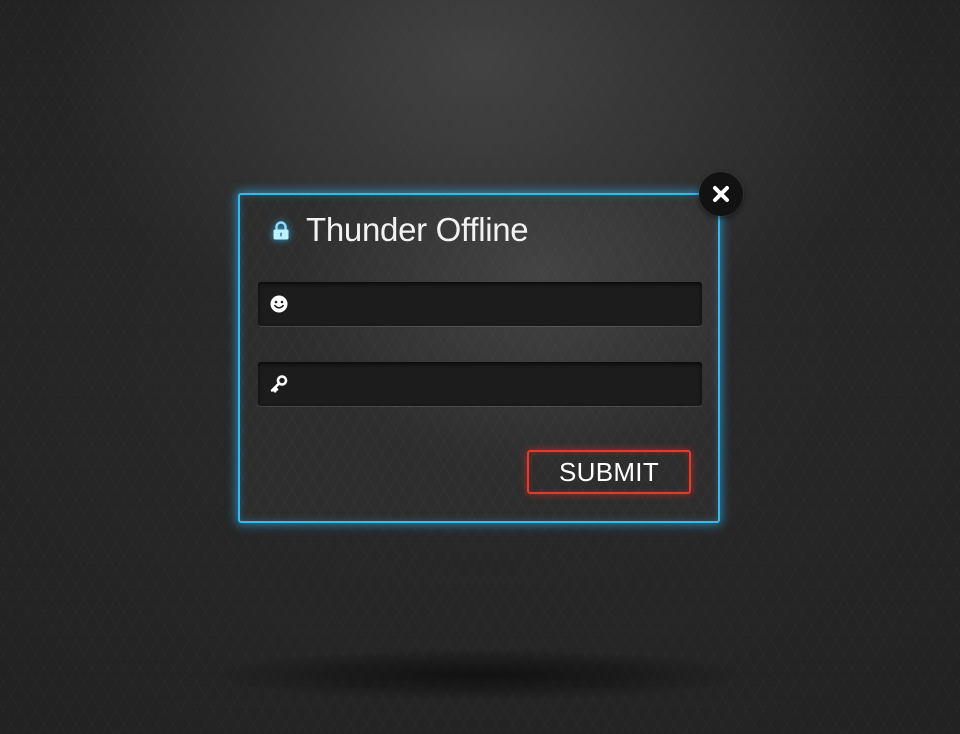  Describe the element at coordinates (609, 472) in the screenshot. I see `submit-button: SUBMIT` at that location.